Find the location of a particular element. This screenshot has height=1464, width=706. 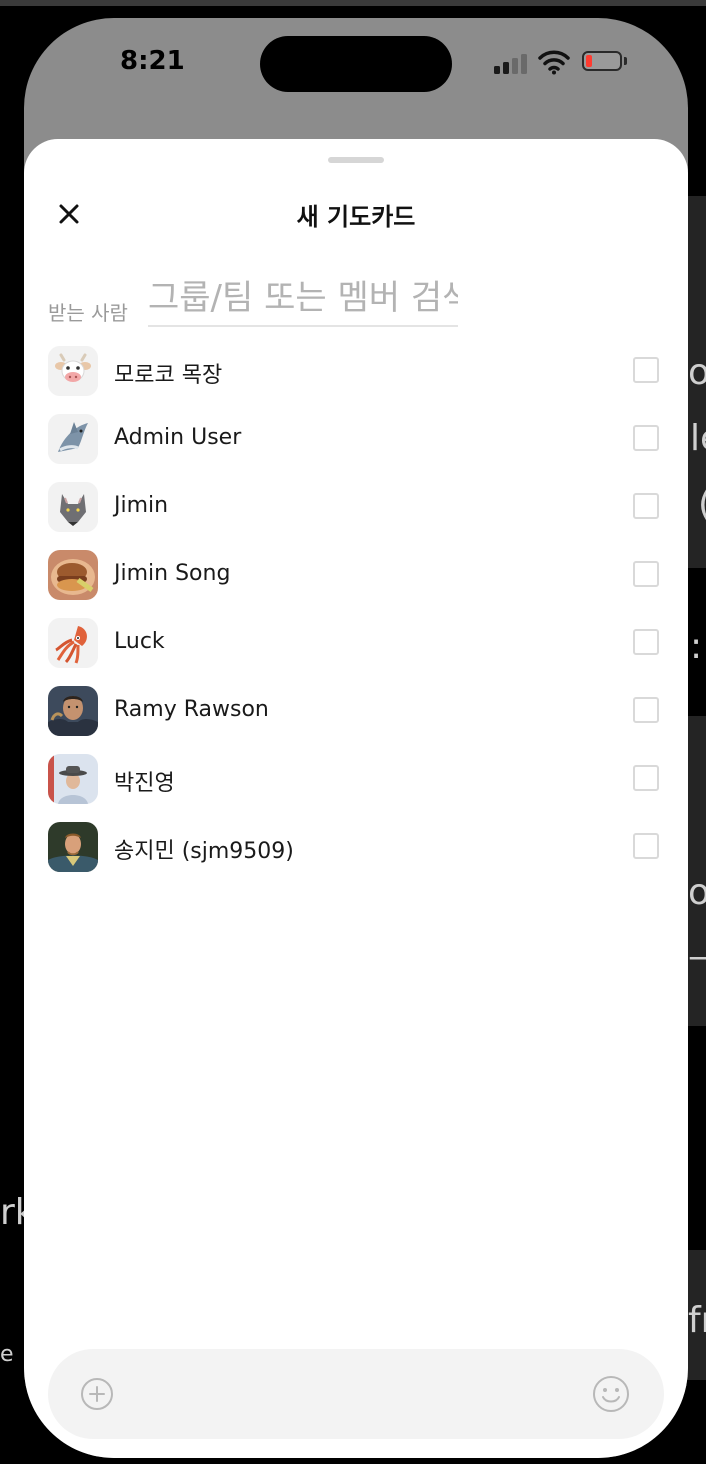

background-text: ( is located at coordinates (702, 504).